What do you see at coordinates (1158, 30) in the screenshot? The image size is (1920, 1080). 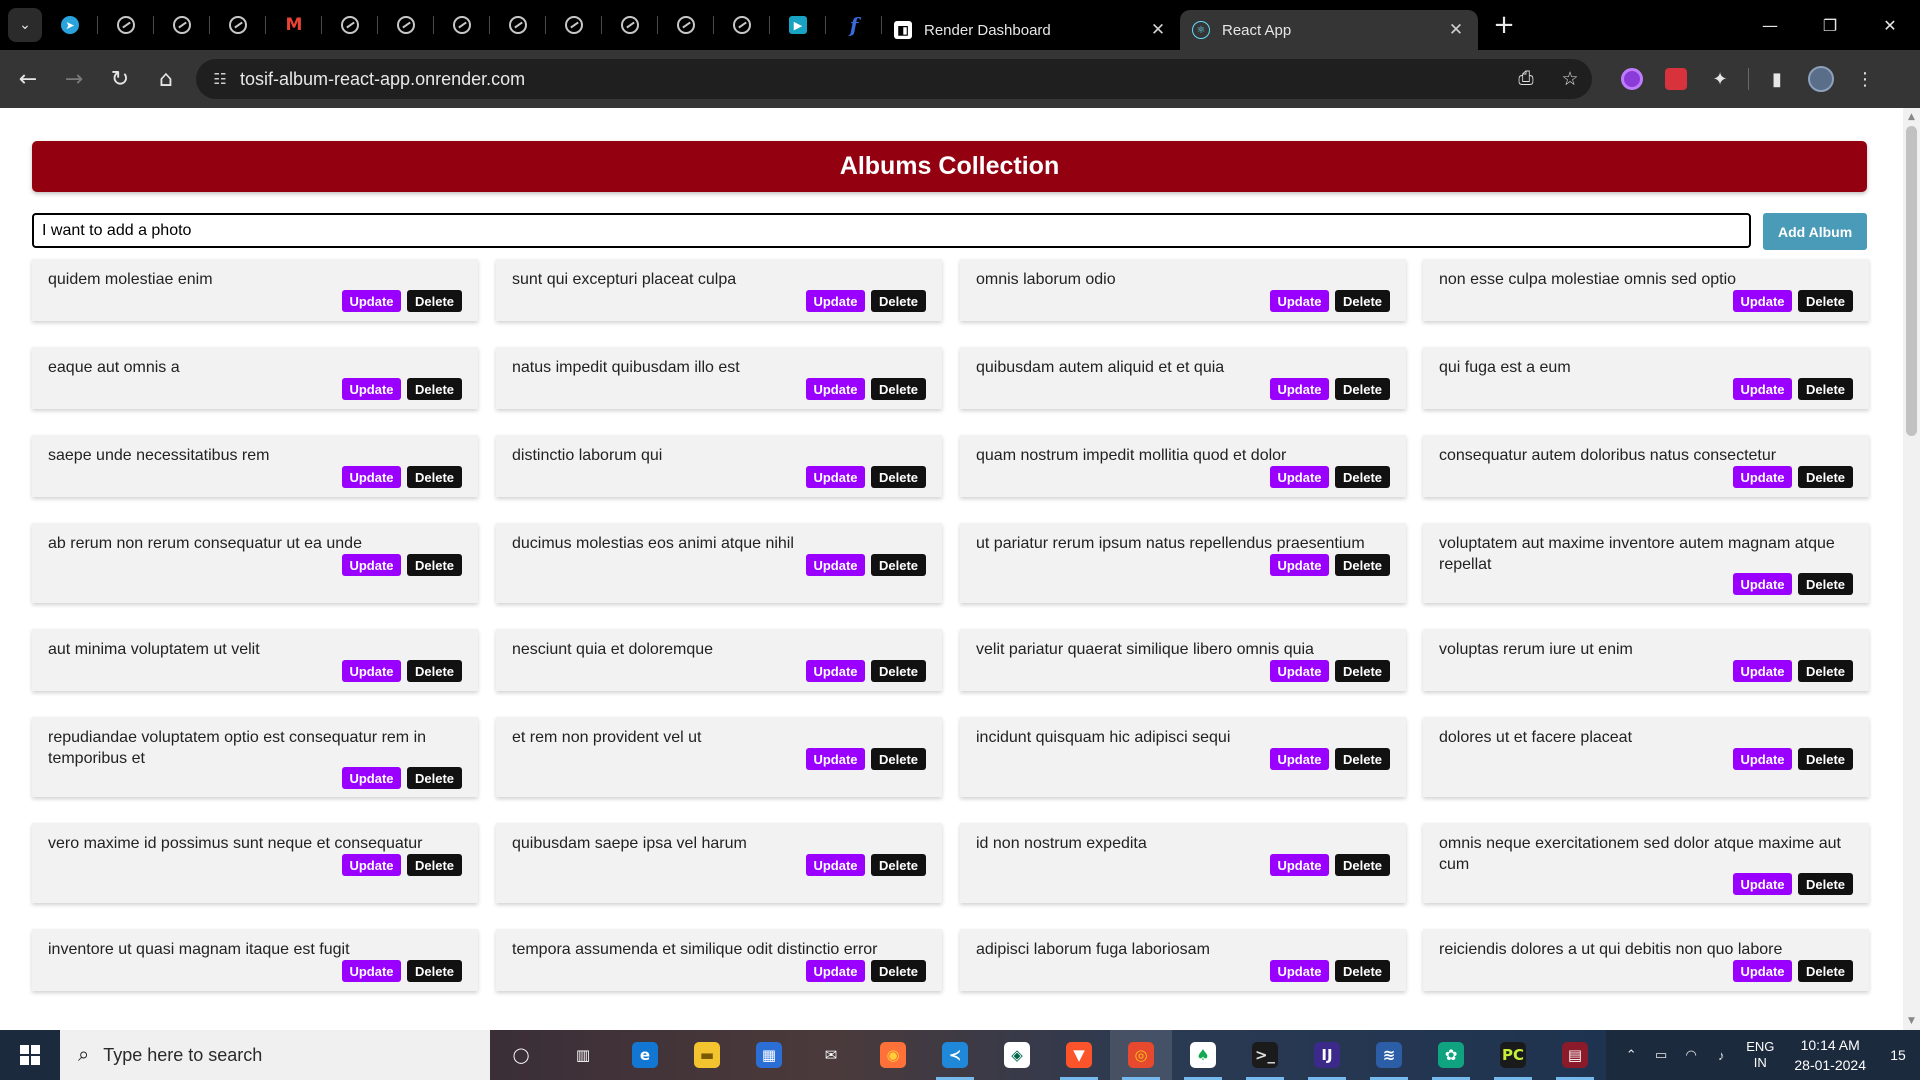 I see `close-icon: ✕` at bounding box center [1158, 30].